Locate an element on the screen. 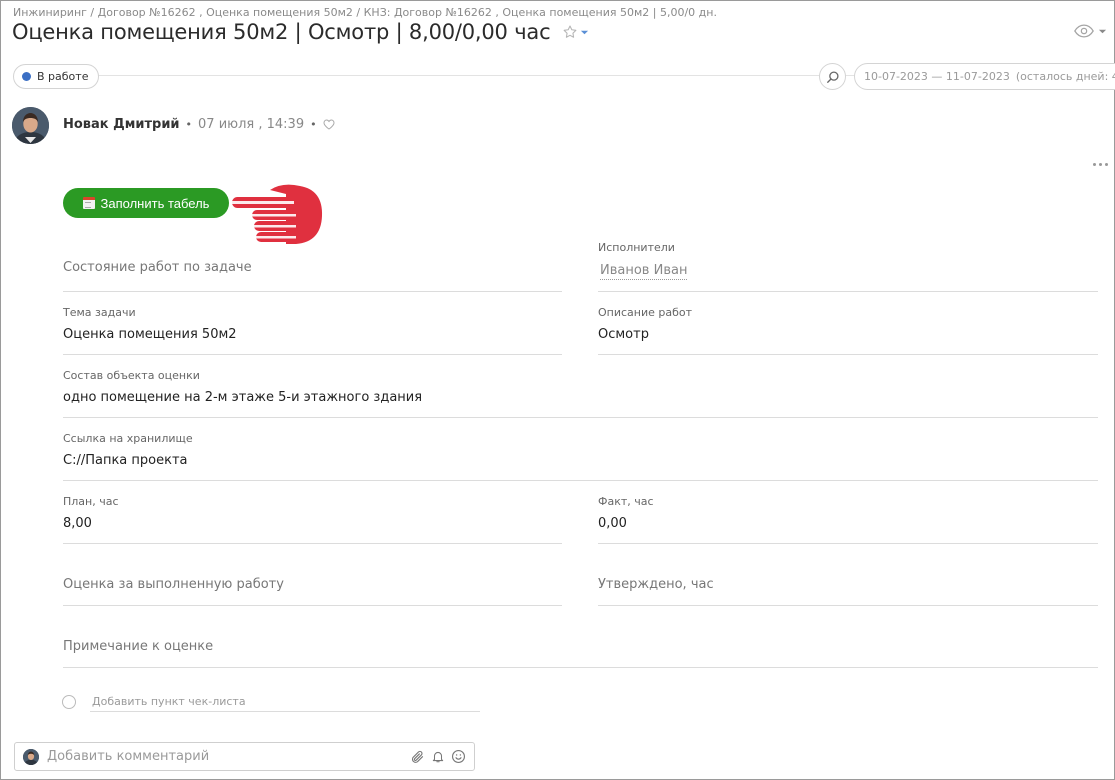 This screenshot has height=780, width=1115. work-rating-field: Оценка за выполненную работу is located at coordinates (312, 587).